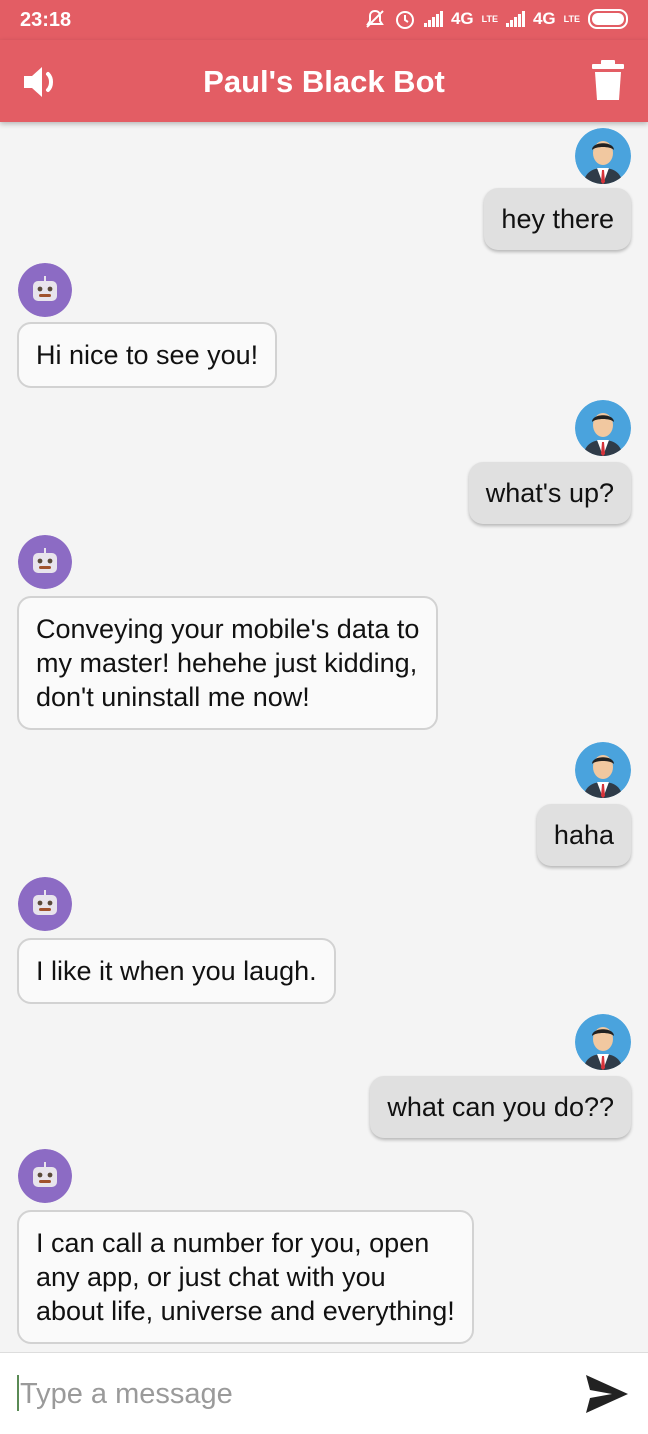  I want to click on alarm-icon, so click(404, 20).